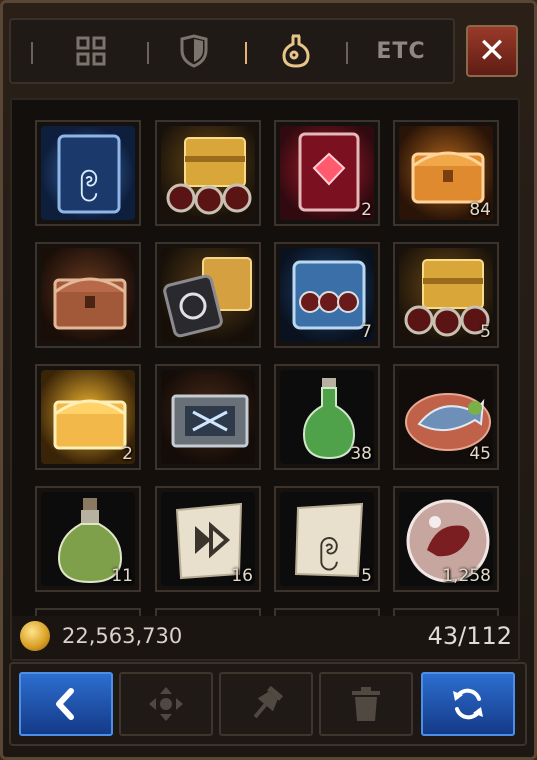  I want to click on item-slot-blue-display-chest: 7, so click(327, 295).